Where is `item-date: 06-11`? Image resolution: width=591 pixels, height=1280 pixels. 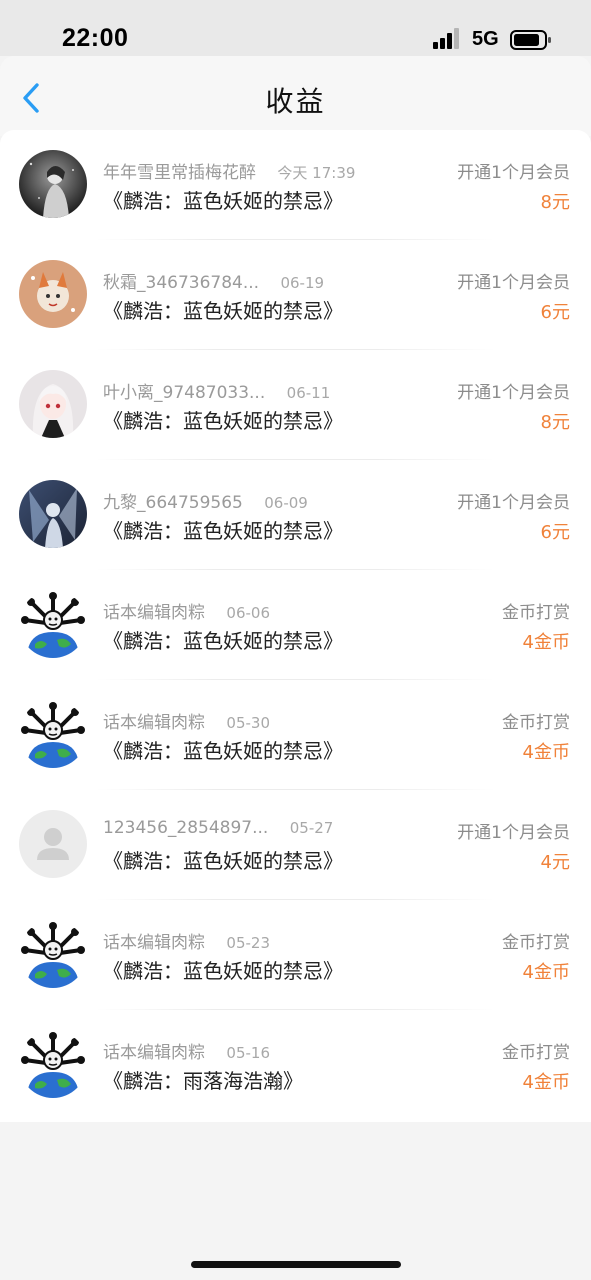 item-date: 06-11 is located at coordinates (308, 393).